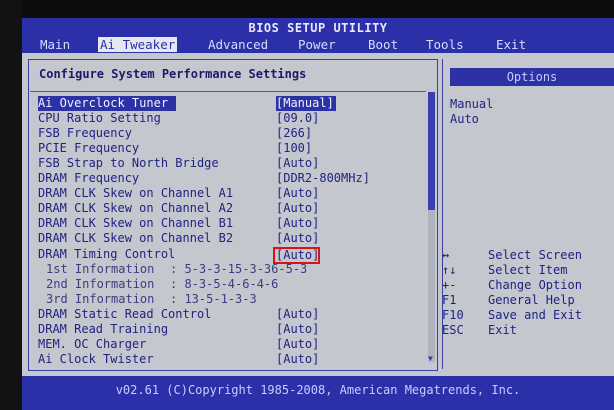  What do you see at coordinates (535, 315) in the screenshot?
I see `help-text-save-exit: Save and Exit` at bounding box center [535, 315].